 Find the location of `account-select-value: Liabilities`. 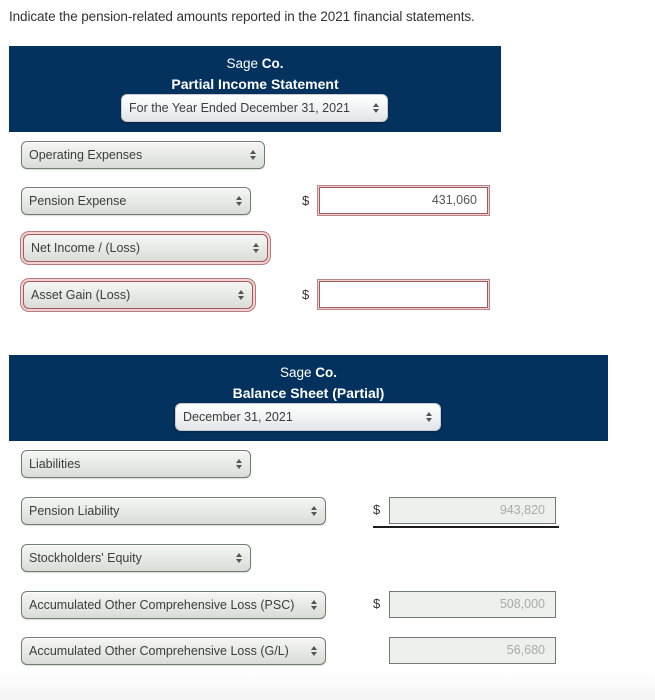

account-select-value: Liabilities is located at coordinates (55, 464).